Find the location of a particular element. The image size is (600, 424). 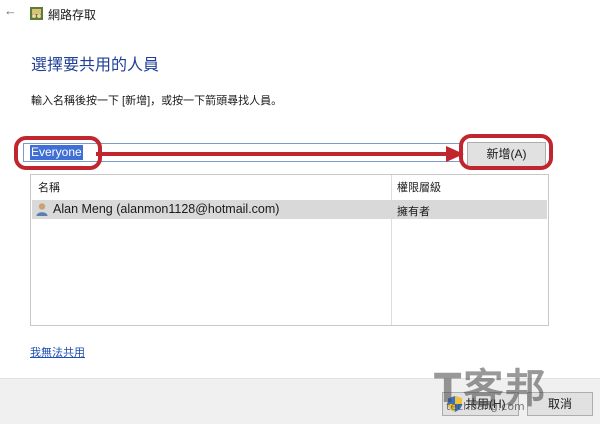

table-row: Alan Meng (alanmon1128@hotmail.com) 擁有者 is located at coordinates (289, 209).